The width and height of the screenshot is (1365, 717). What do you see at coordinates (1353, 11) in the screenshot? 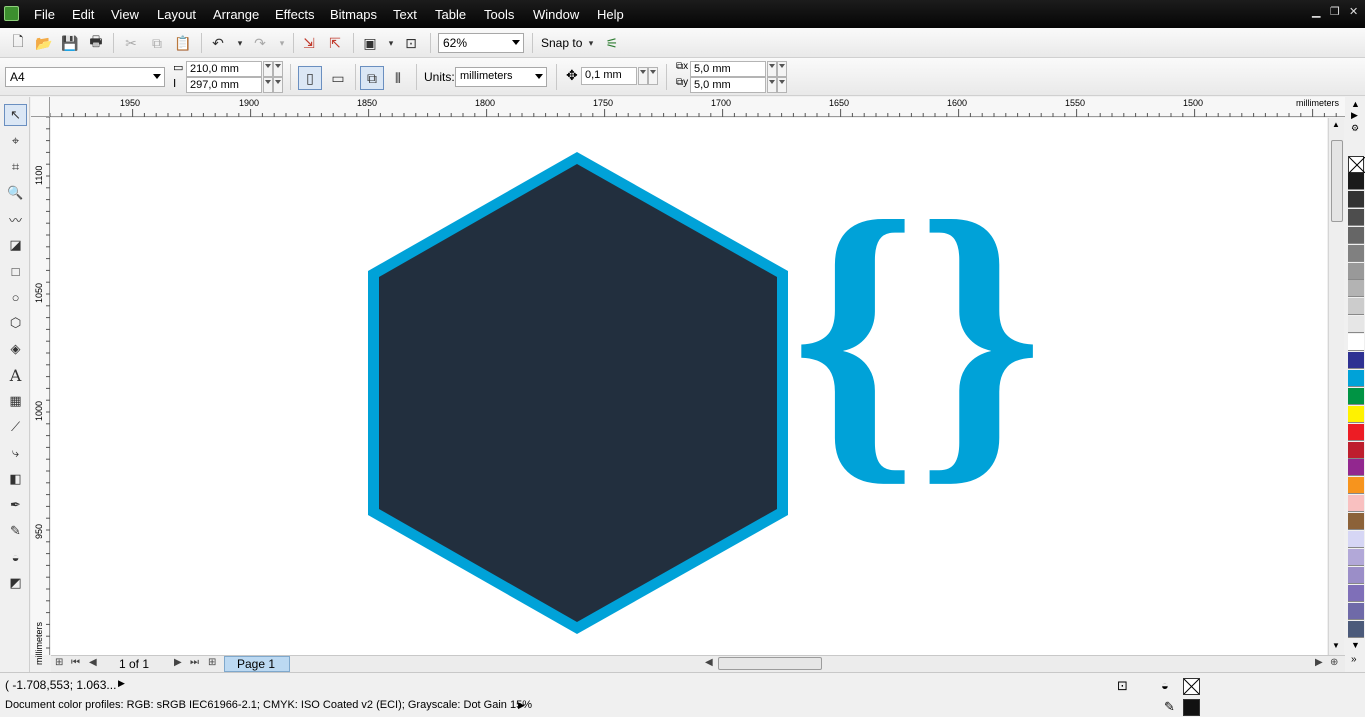
I see `close-icon: ✕` at bounding box center [1353, 11].